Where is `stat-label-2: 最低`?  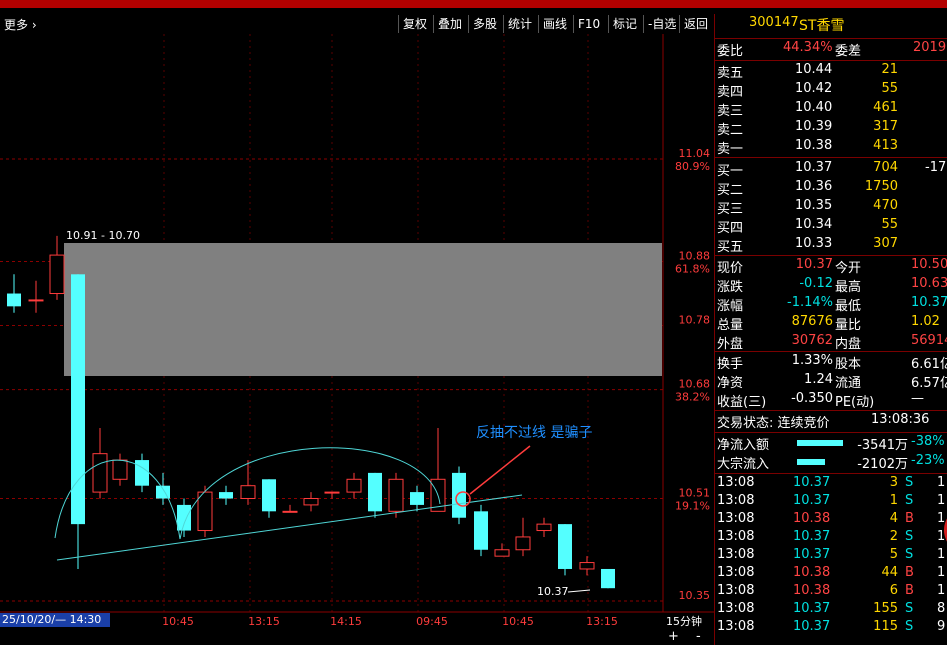 stat-label-2: 最低 is located at coordinates (848, 306).